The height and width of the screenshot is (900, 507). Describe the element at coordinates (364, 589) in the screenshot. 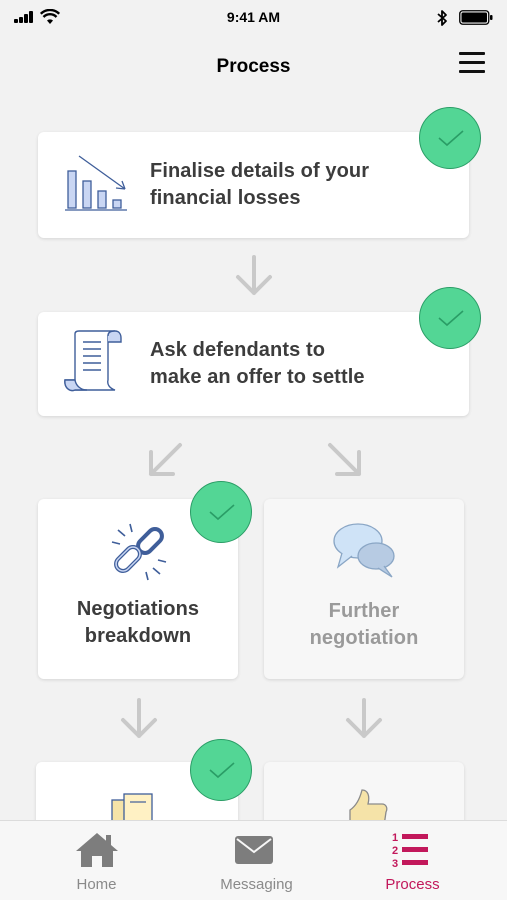

I see `step-card-further-negotiation: Further negotiation` at that location.